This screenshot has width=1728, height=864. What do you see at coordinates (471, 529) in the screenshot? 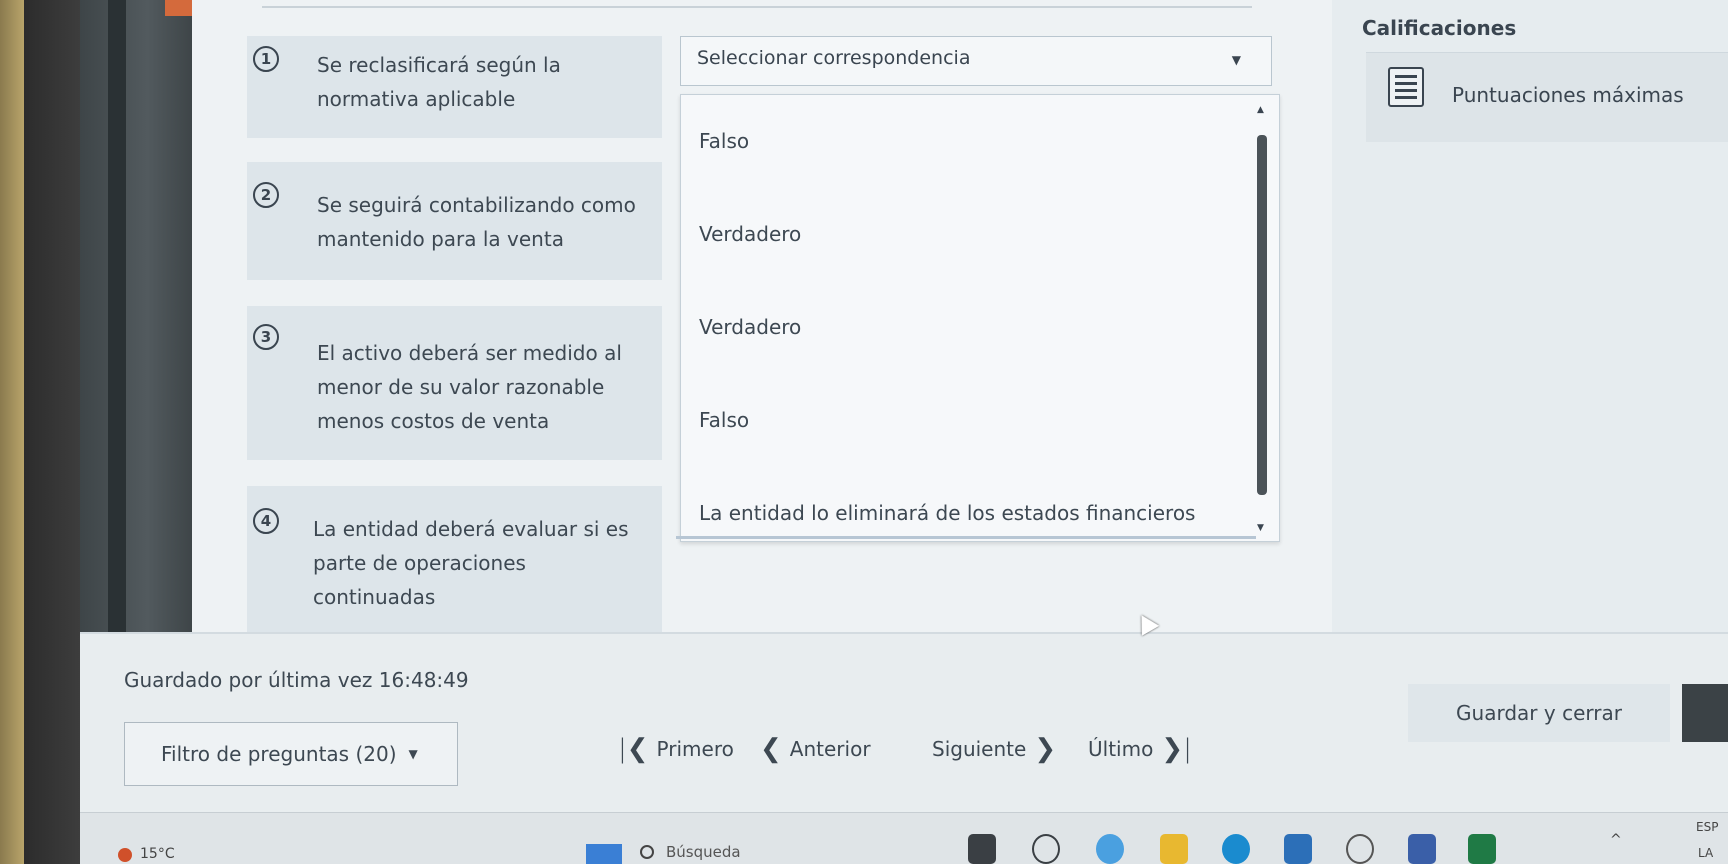
I see `question-4-line-1: La entidad deberá evaluar si es` at bounding box center [471, 529].